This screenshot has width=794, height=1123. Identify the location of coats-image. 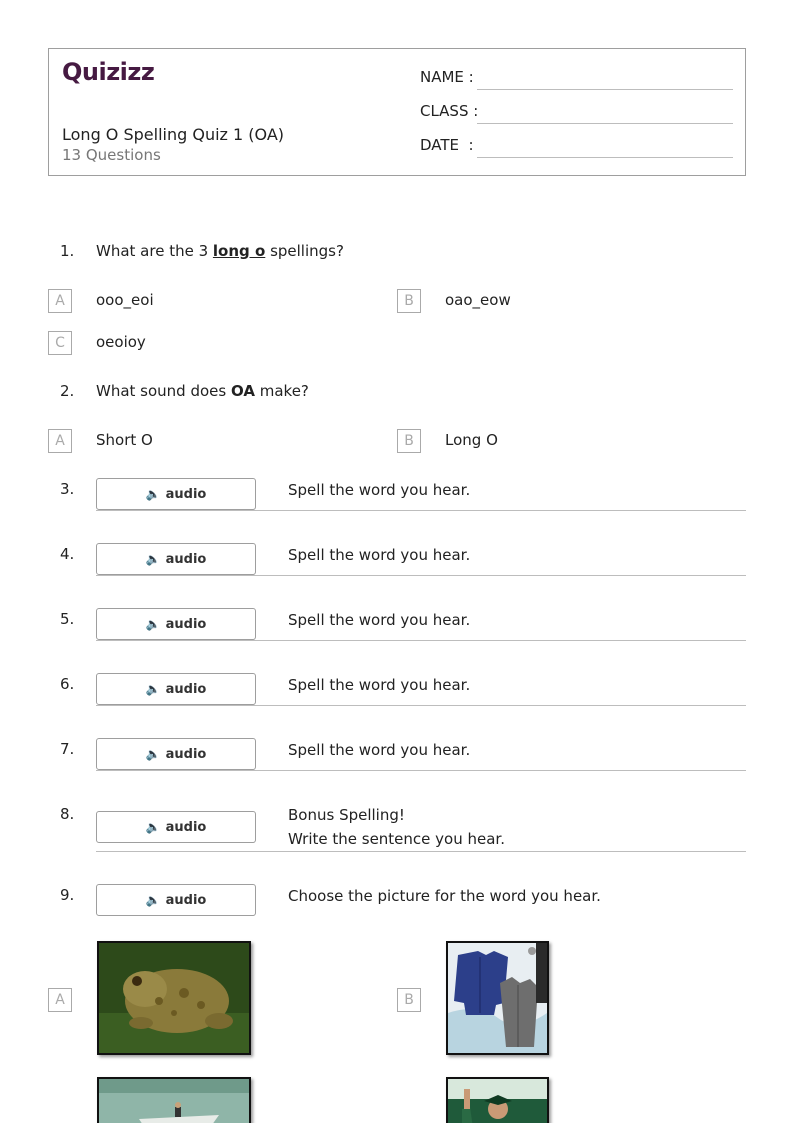
(497, 998).